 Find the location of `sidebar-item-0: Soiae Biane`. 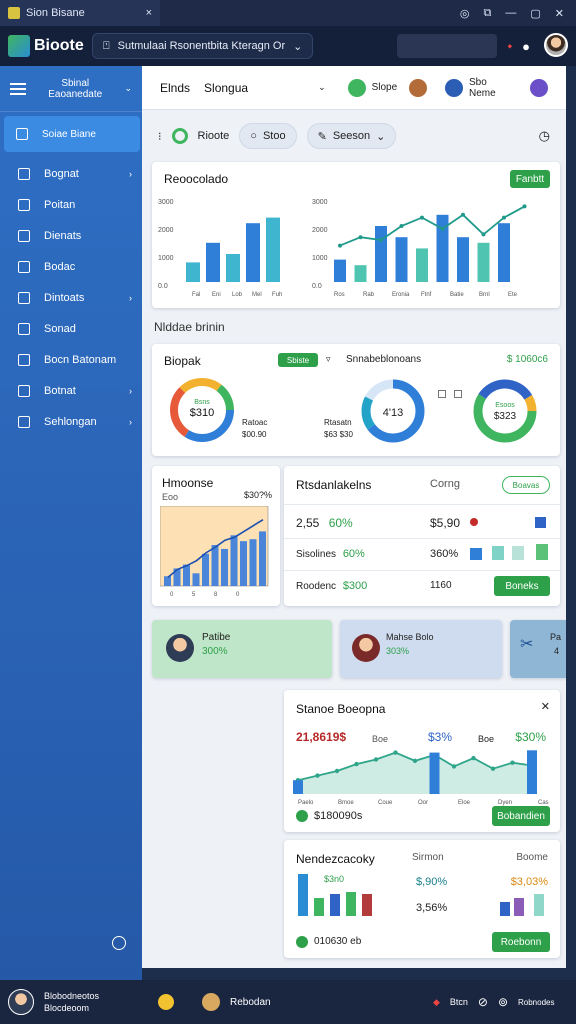

sidebar-item-0: Soiae Biane is located at coordinates (72, 134).